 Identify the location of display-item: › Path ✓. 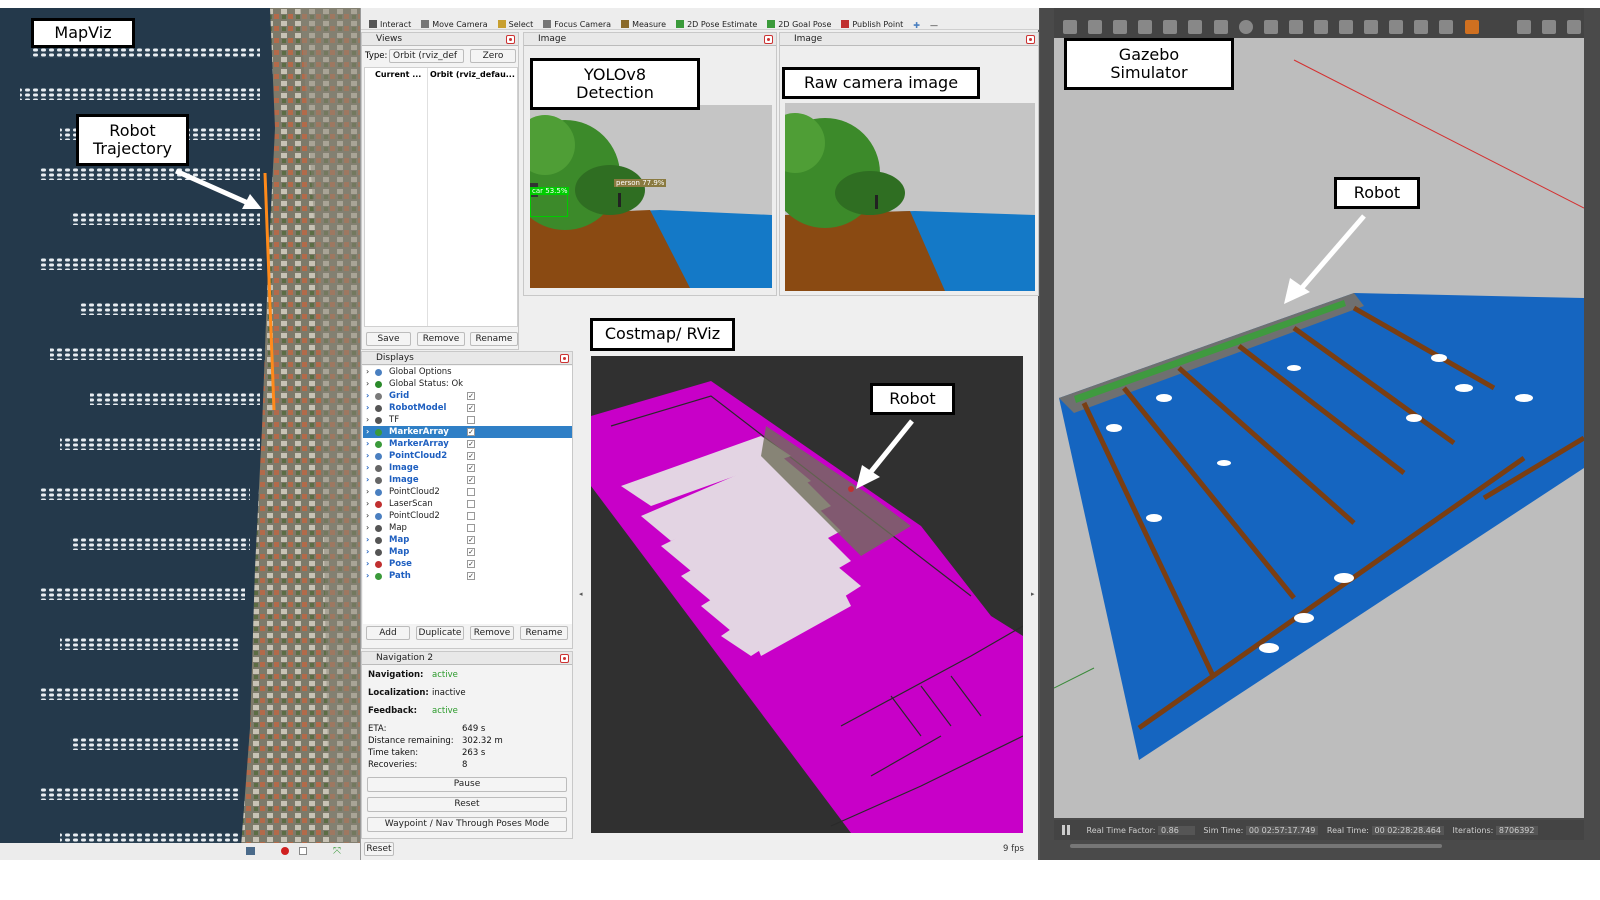
(467, 576).